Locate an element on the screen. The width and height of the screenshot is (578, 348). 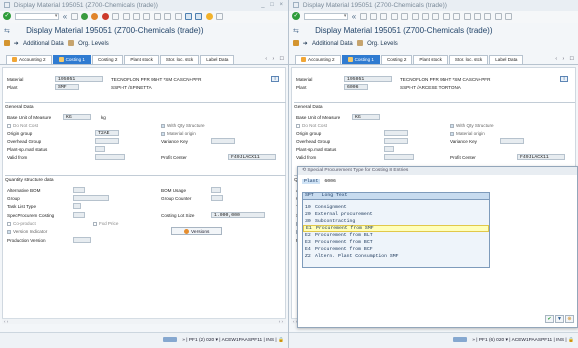
variance-key-field is located at coordinates (223, 141).